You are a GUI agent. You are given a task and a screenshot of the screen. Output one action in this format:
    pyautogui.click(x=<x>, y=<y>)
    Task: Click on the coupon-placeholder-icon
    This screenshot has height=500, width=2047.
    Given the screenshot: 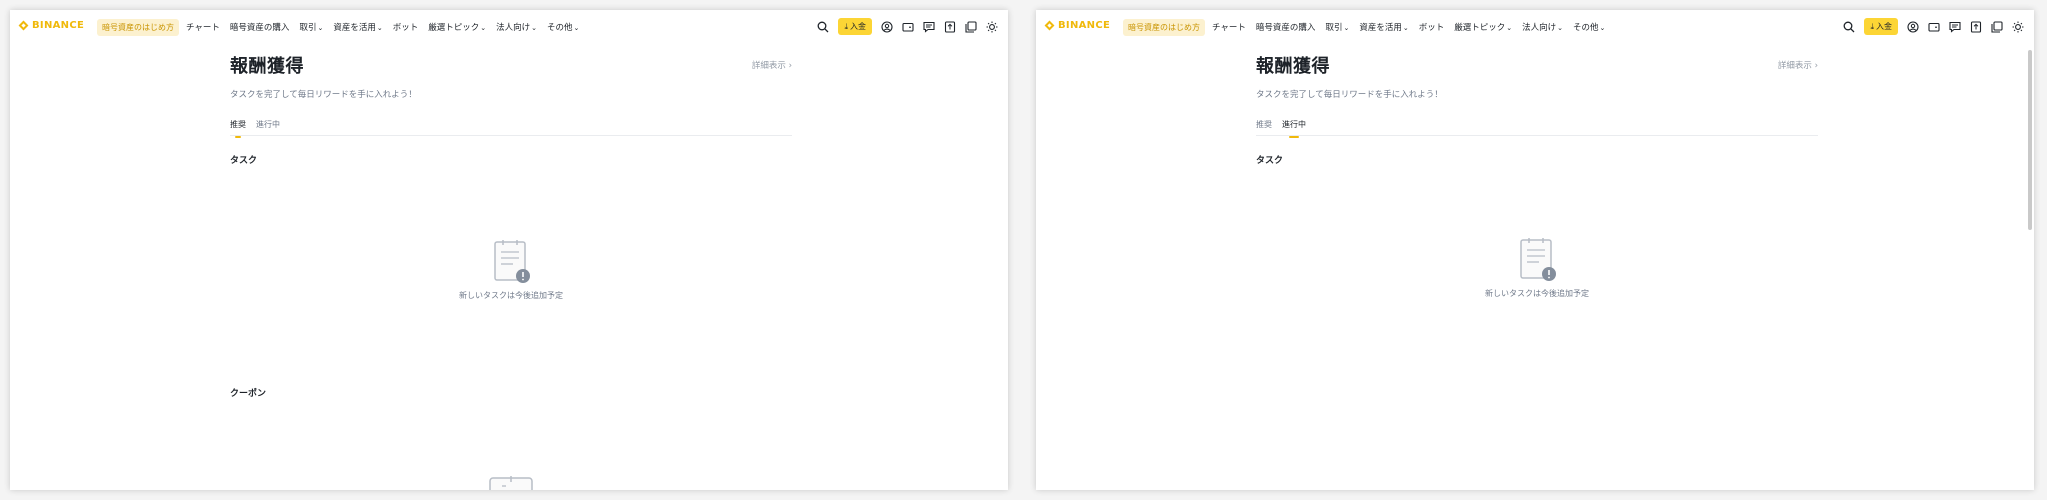 What is the action you would take?
    pyautogui.click(x=511, y=483)
    